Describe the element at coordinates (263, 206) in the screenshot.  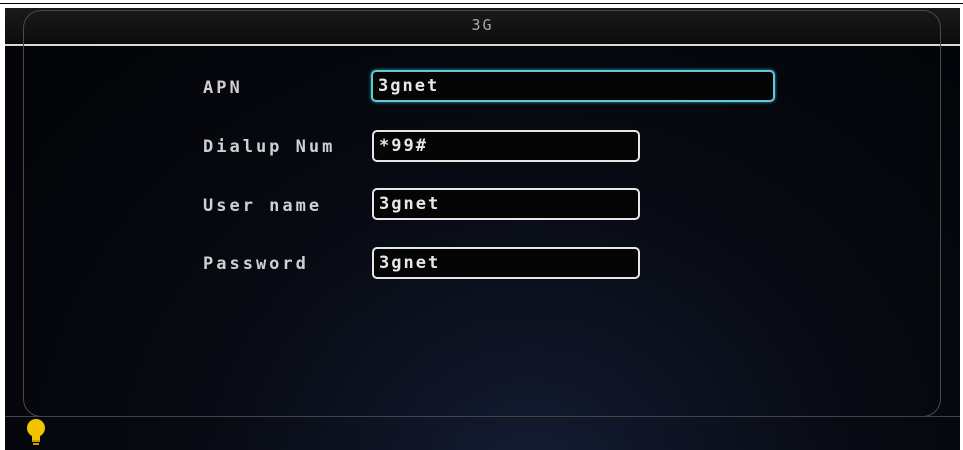
I see `user-name-label: User name` at that location.